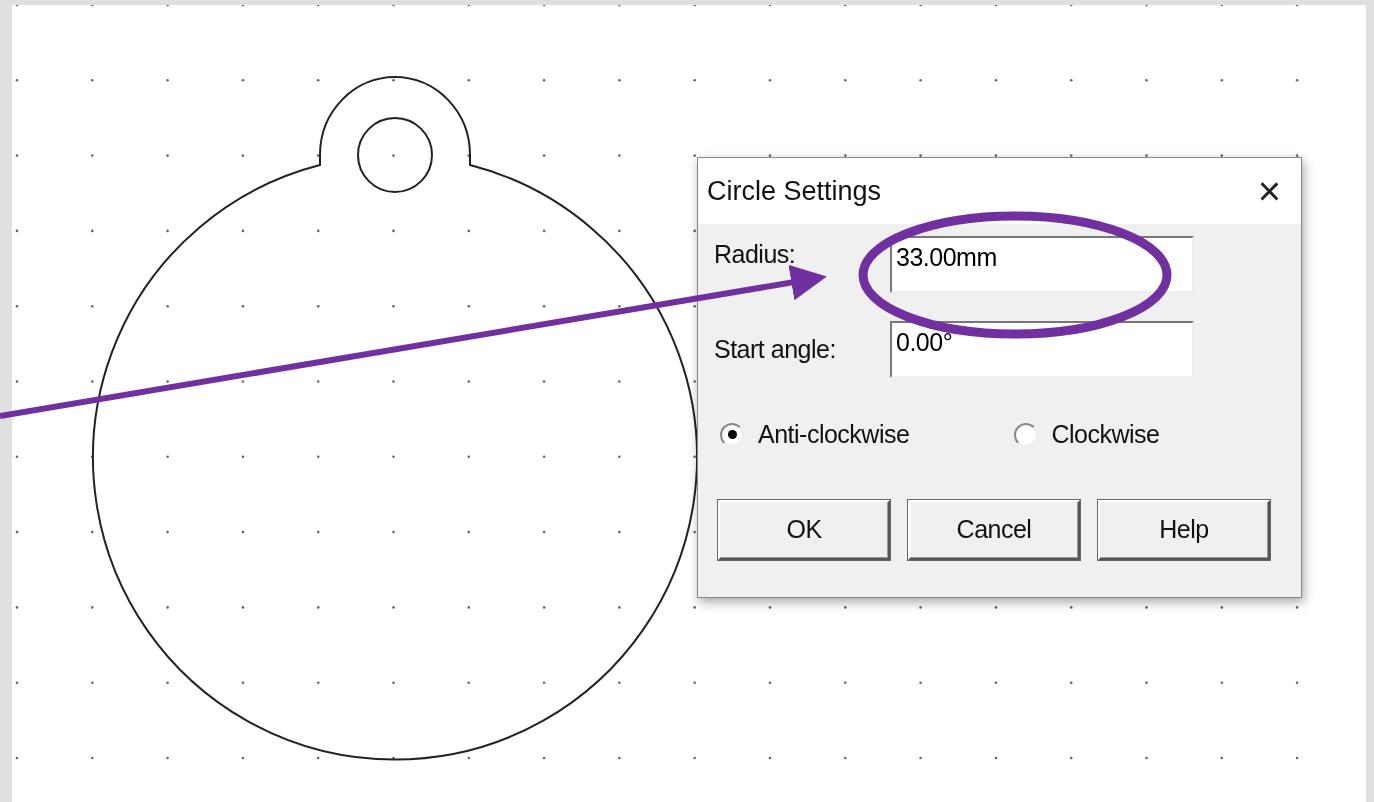  Describe the element at coordinates (1269, 191) in the screenshot. I see `close-button: ×` at that location.